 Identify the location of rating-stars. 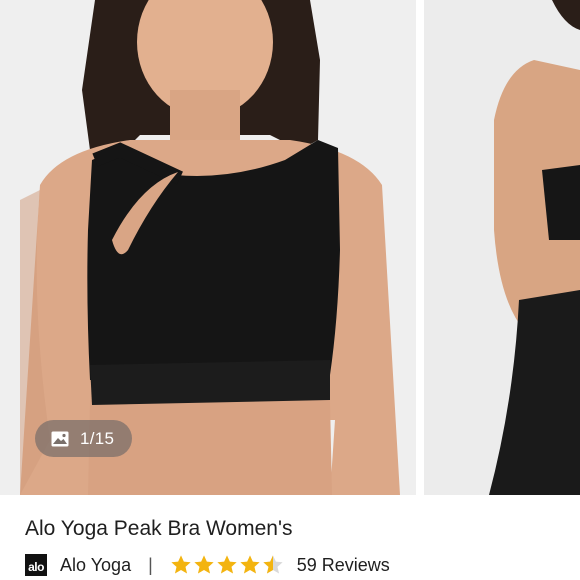
(227, 565).